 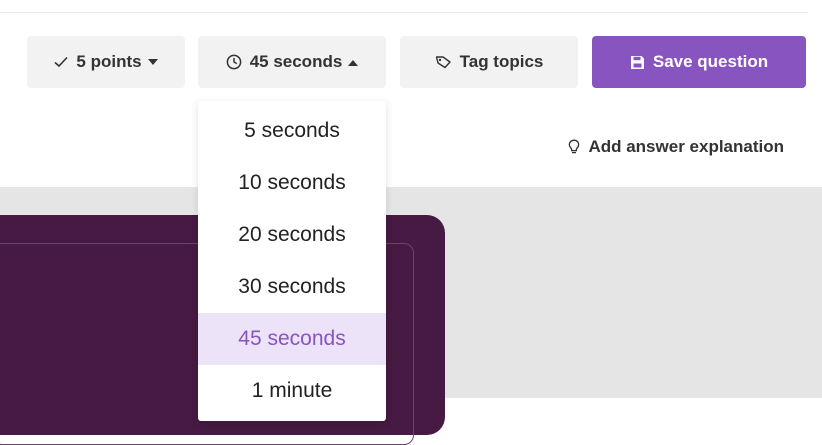 What do you see at coordinates (292, 131) in the screenshot?
I see `time-option: 5 seconds` at bounding box center [292, 131].